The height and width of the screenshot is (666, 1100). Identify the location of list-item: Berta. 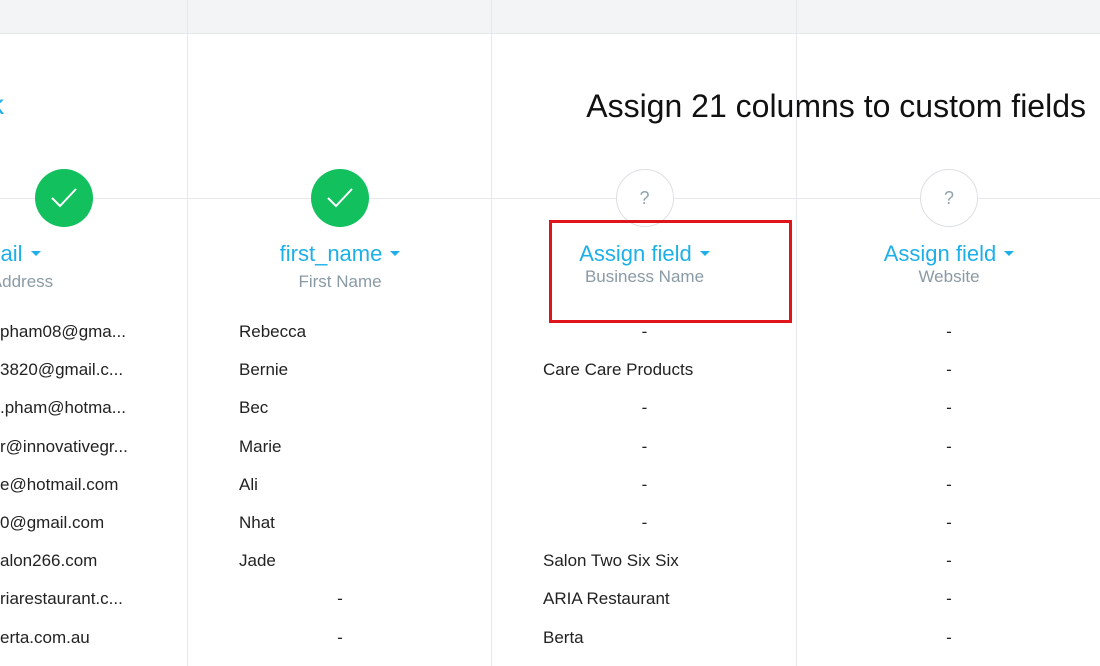
(563, 637).